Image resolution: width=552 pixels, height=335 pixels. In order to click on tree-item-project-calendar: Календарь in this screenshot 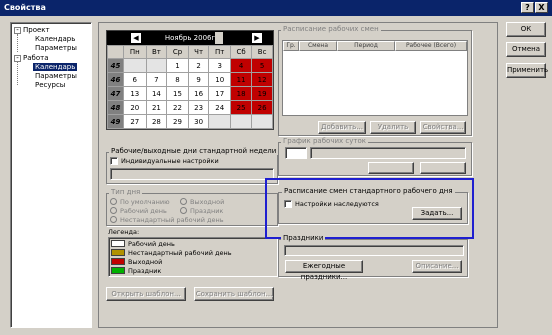, I will do `click(55, 39)`.